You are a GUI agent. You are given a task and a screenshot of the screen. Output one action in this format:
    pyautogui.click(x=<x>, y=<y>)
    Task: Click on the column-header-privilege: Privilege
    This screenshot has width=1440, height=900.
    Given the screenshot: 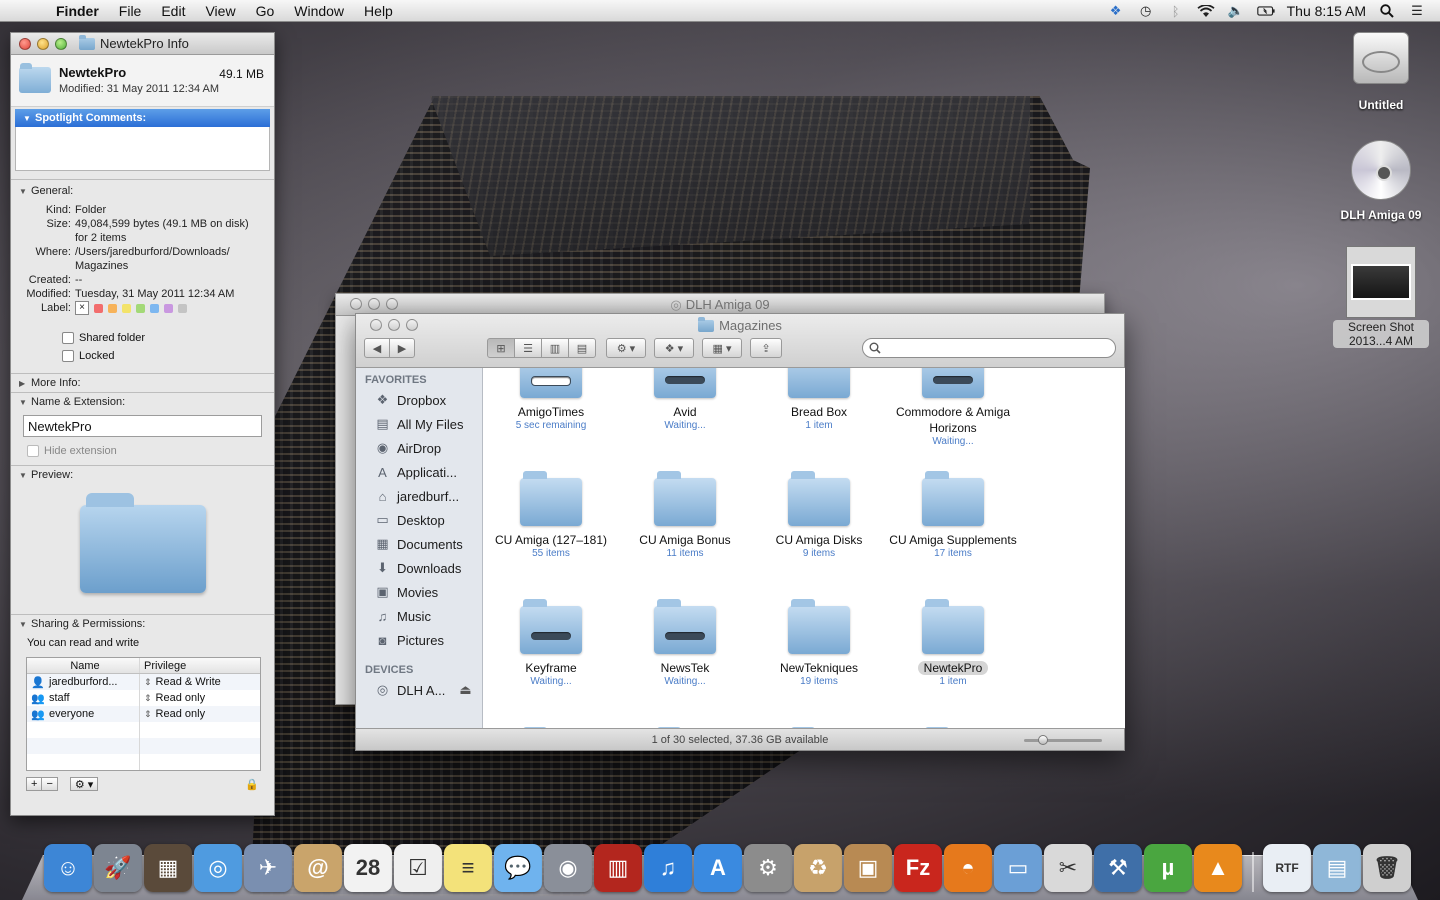 What is the action you would take?
    pyautogui.click(x=163, y=665)
    